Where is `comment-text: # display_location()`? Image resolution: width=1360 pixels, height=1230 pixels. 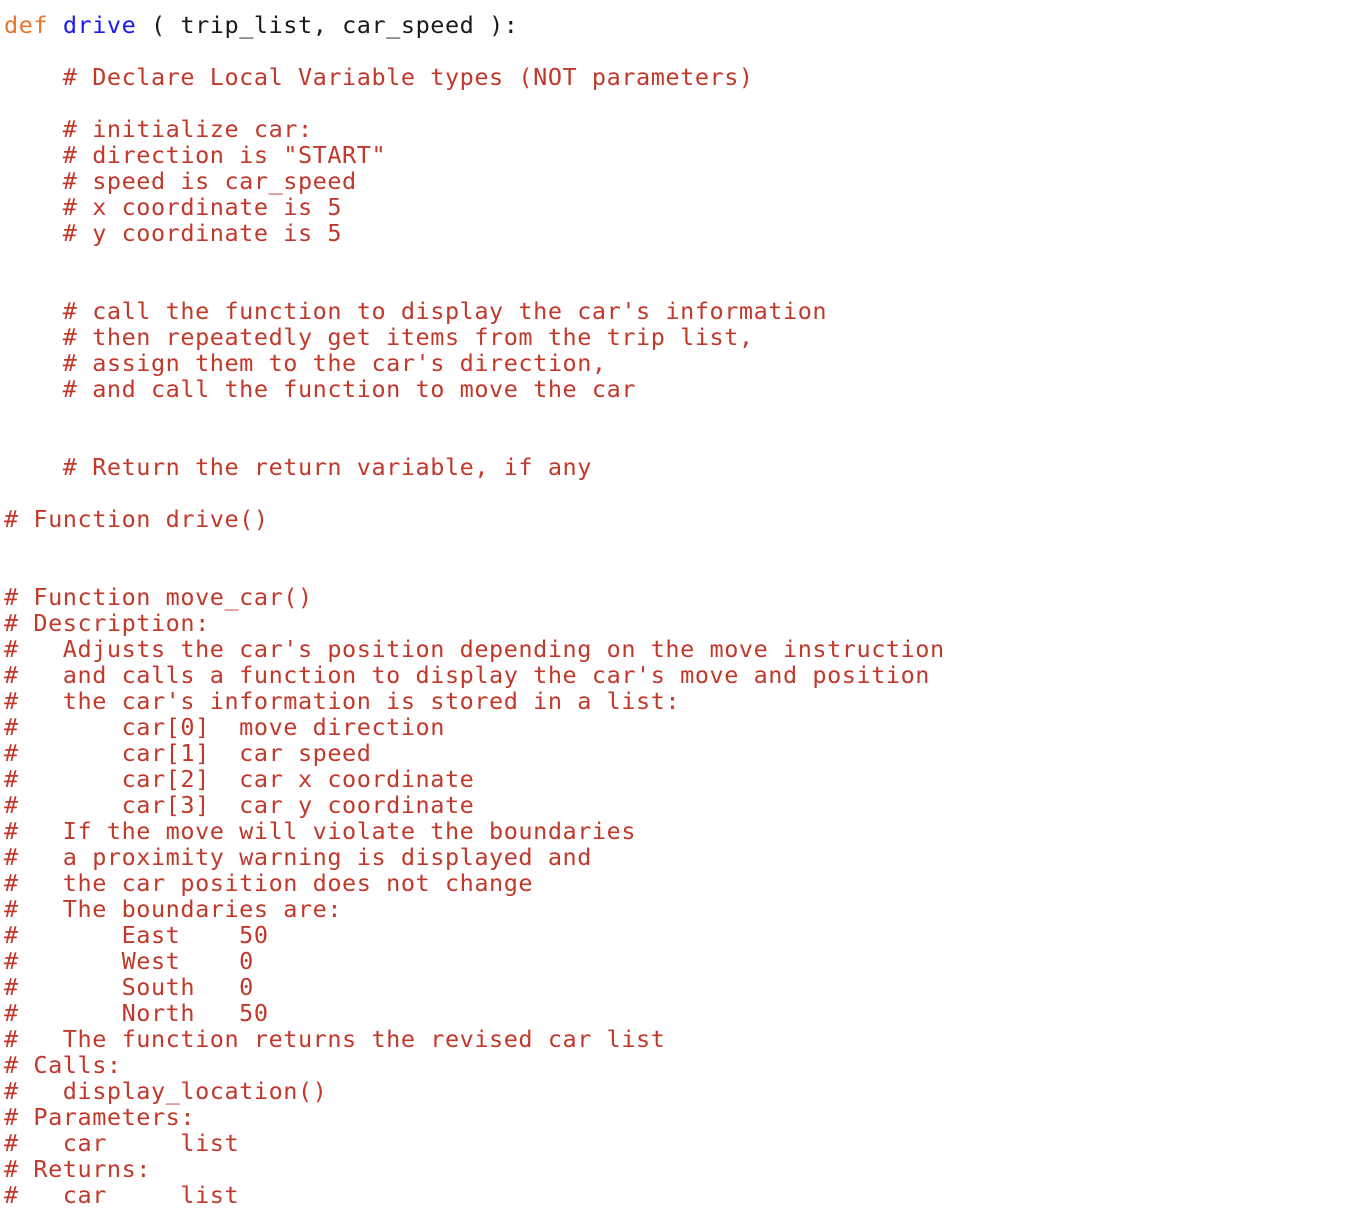
comment-text: # display_location() is located at coordinates (166, 1091).